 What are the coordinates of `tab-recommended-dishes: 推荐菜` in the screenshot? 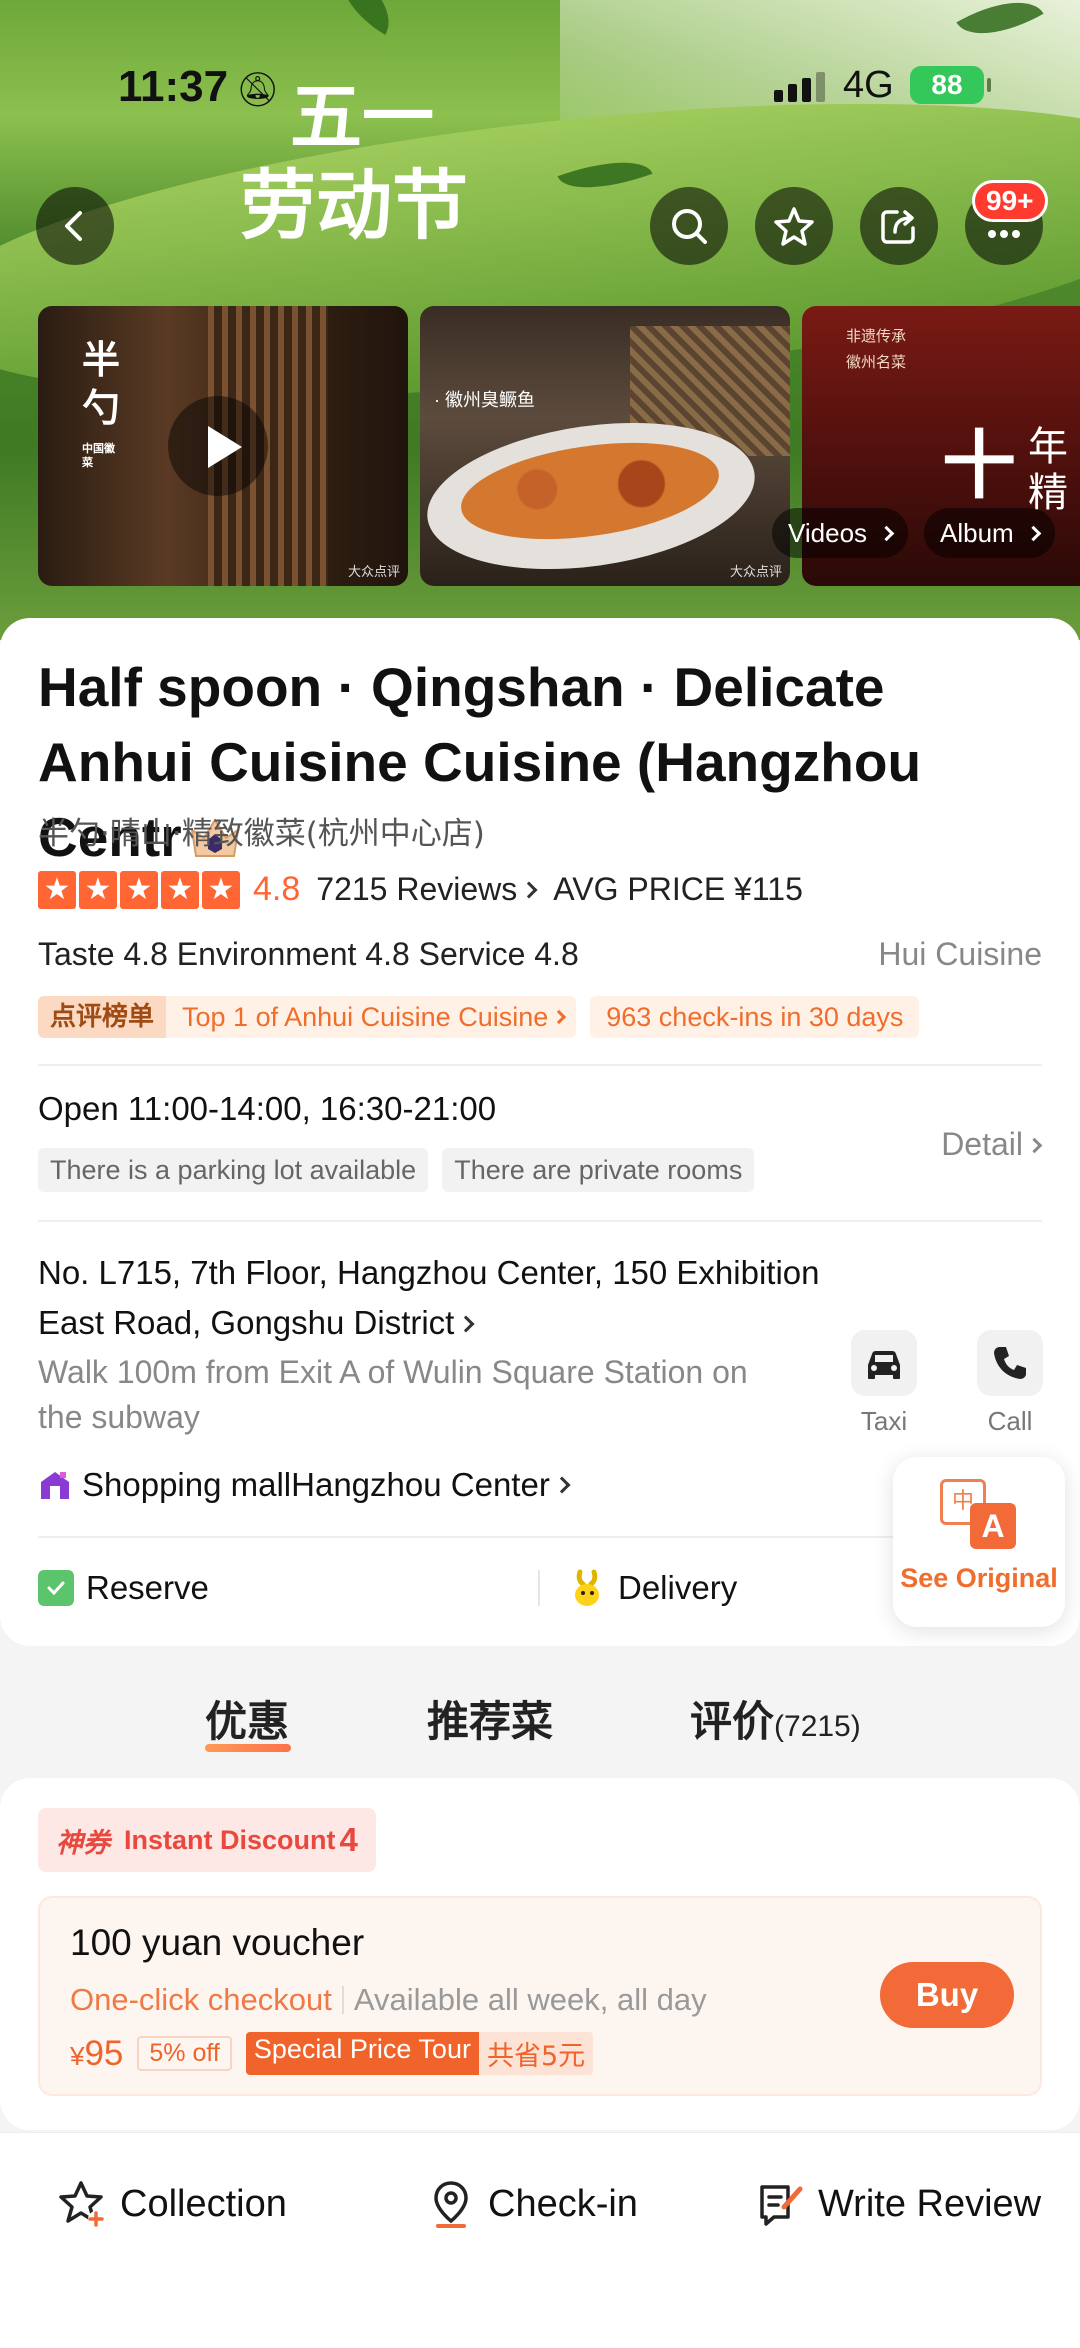 It's located at (490, 1718).